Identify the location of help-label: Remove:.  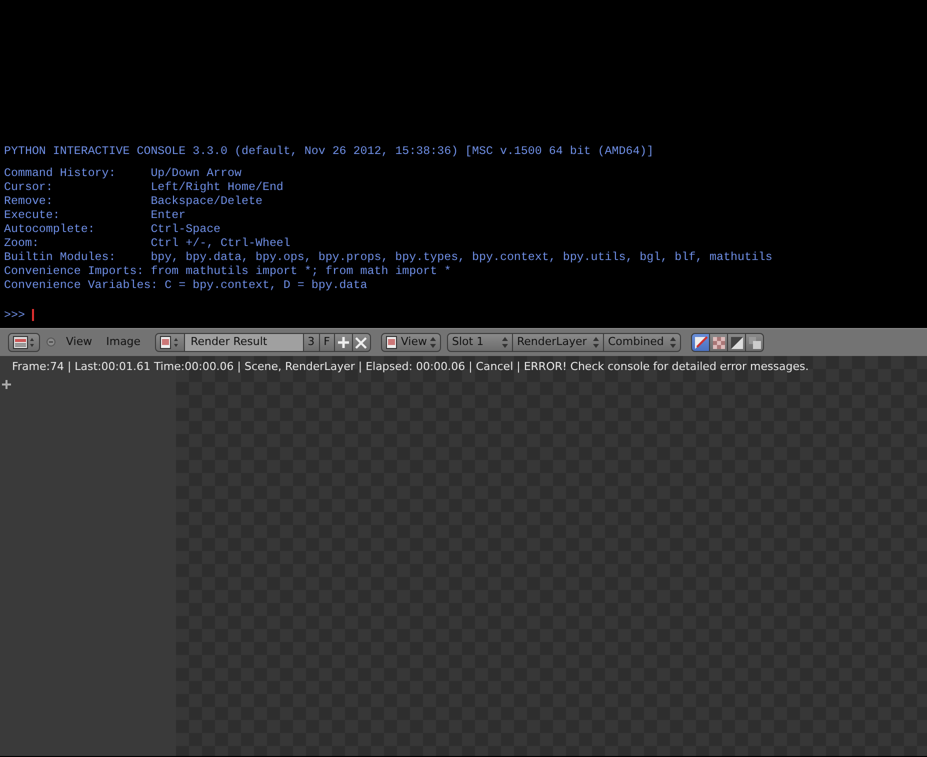
(29, 201).